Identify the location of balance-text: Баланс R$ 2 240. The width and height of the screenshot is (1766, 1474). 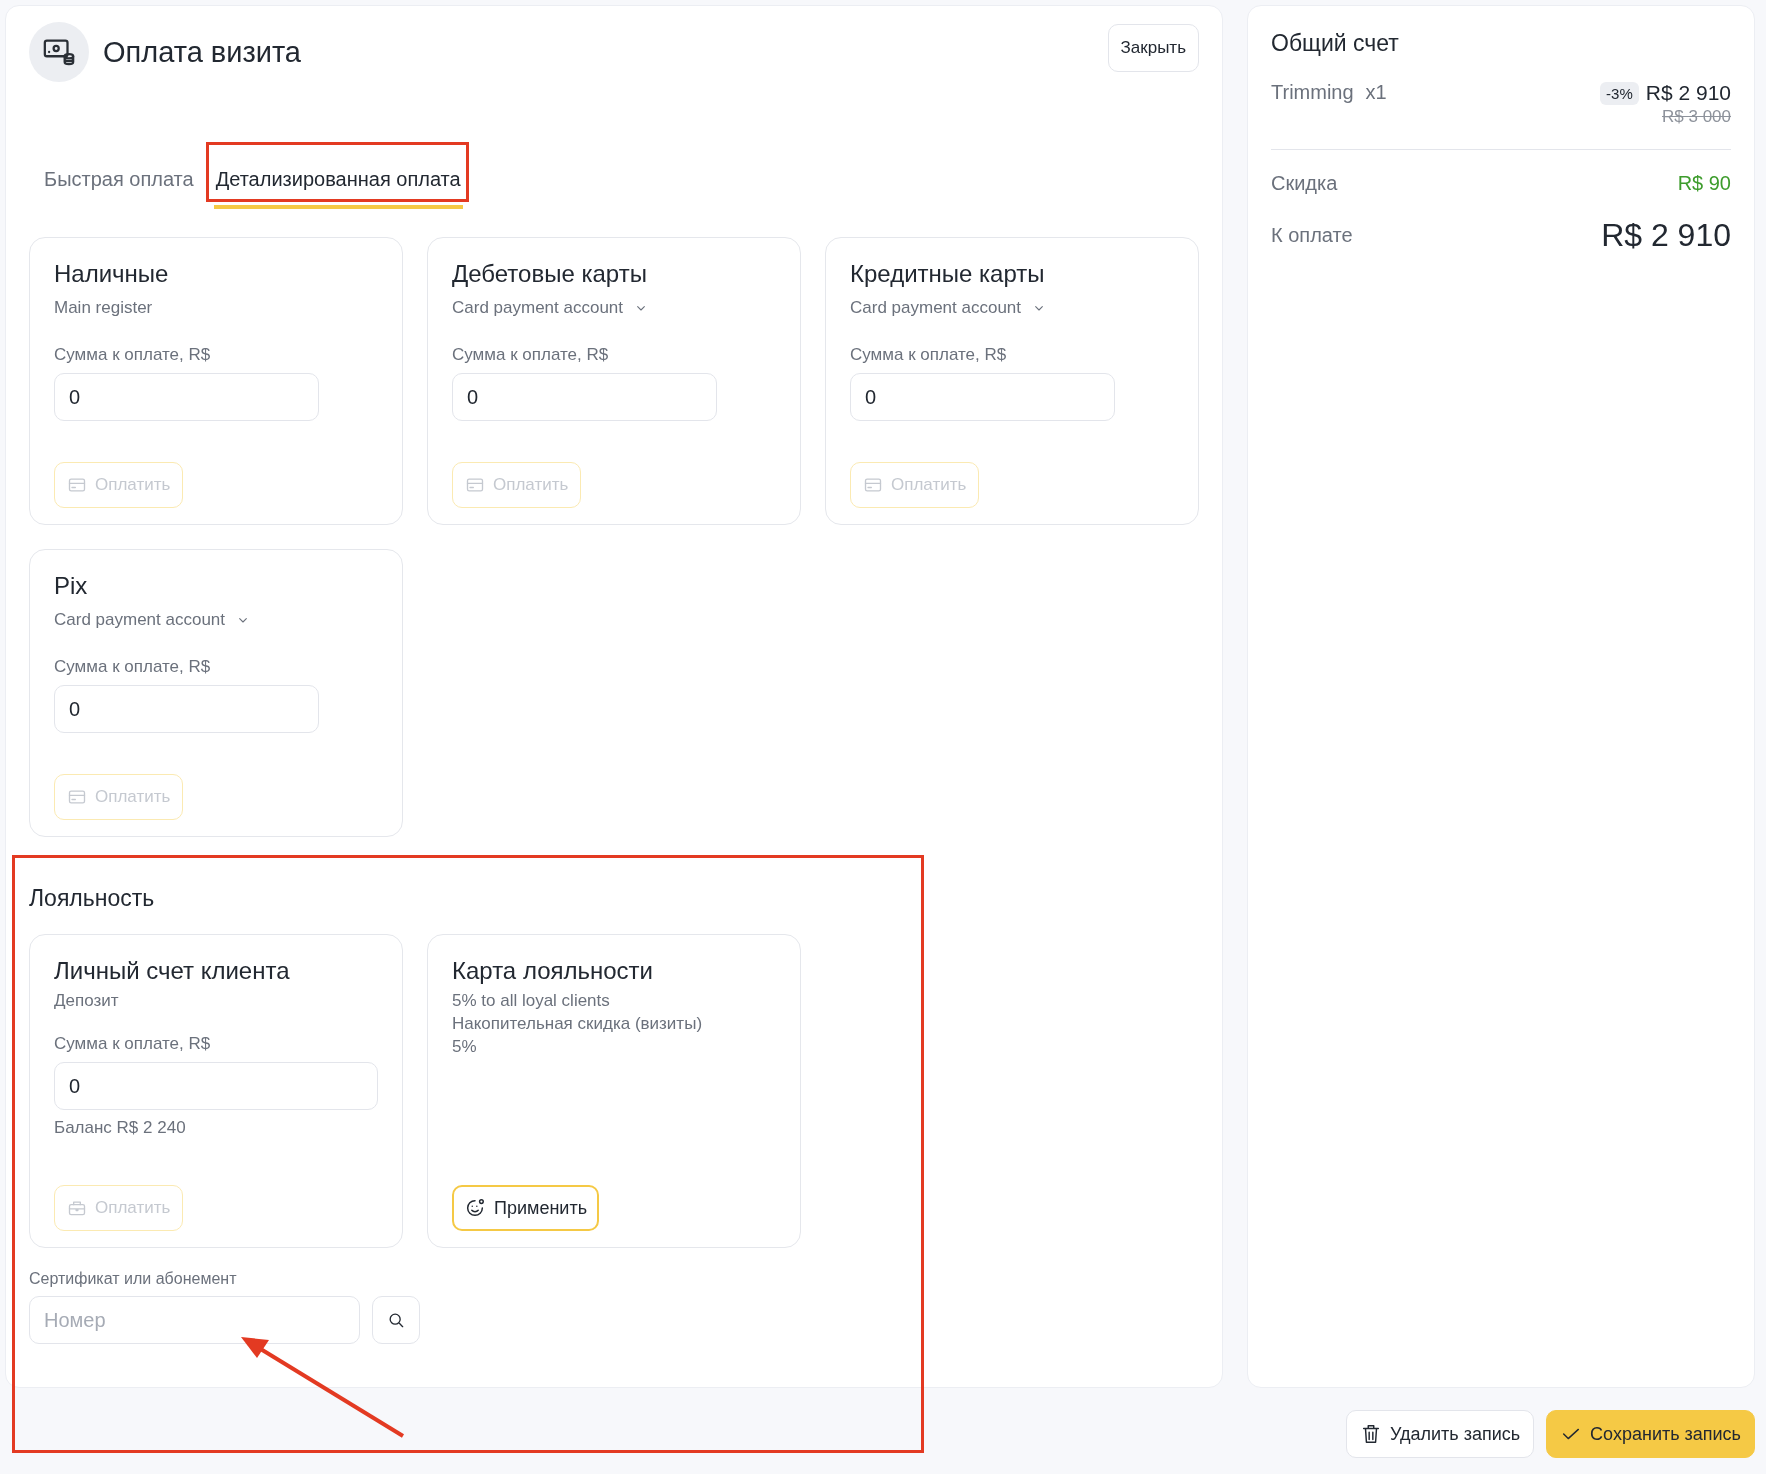
(120, 1128).